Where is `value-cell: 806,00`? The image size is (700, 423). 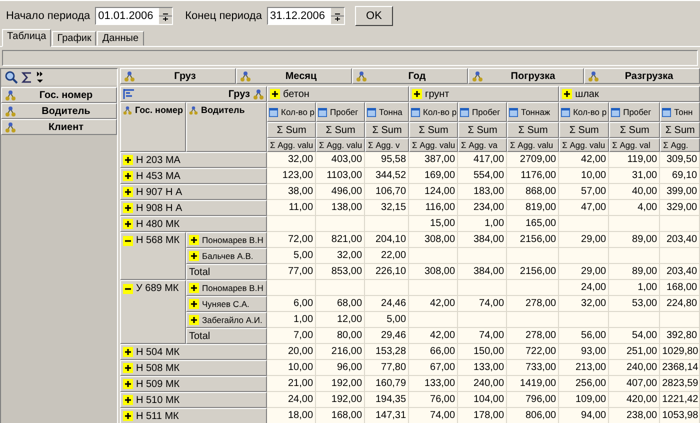
value-cell: 806,00 is located at coordinates (533, 415).